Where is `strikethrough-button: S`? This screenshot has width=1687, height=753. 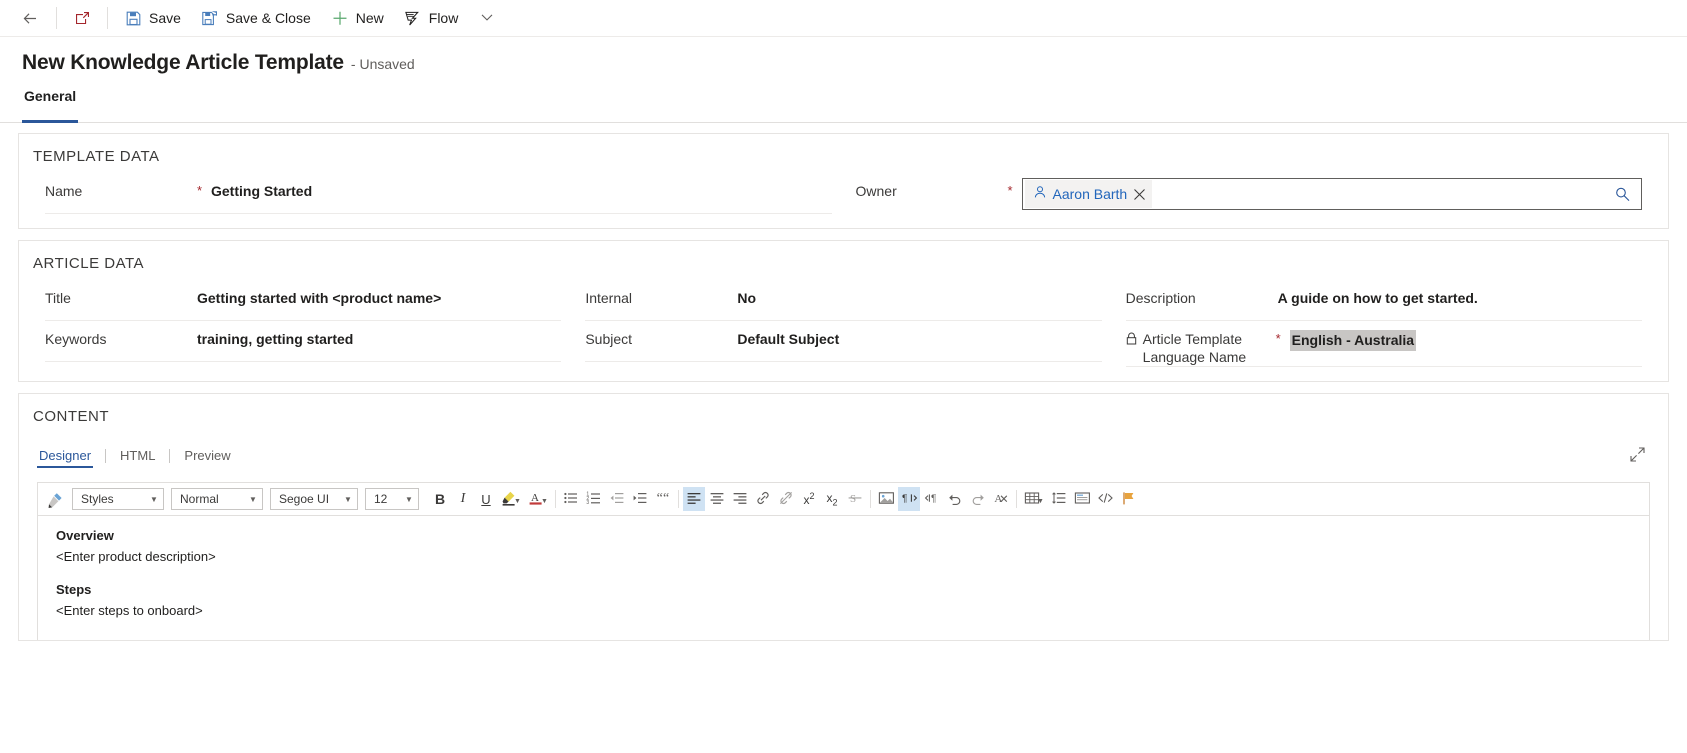 strikethrough-button: S is located at coordinates (855, 499).